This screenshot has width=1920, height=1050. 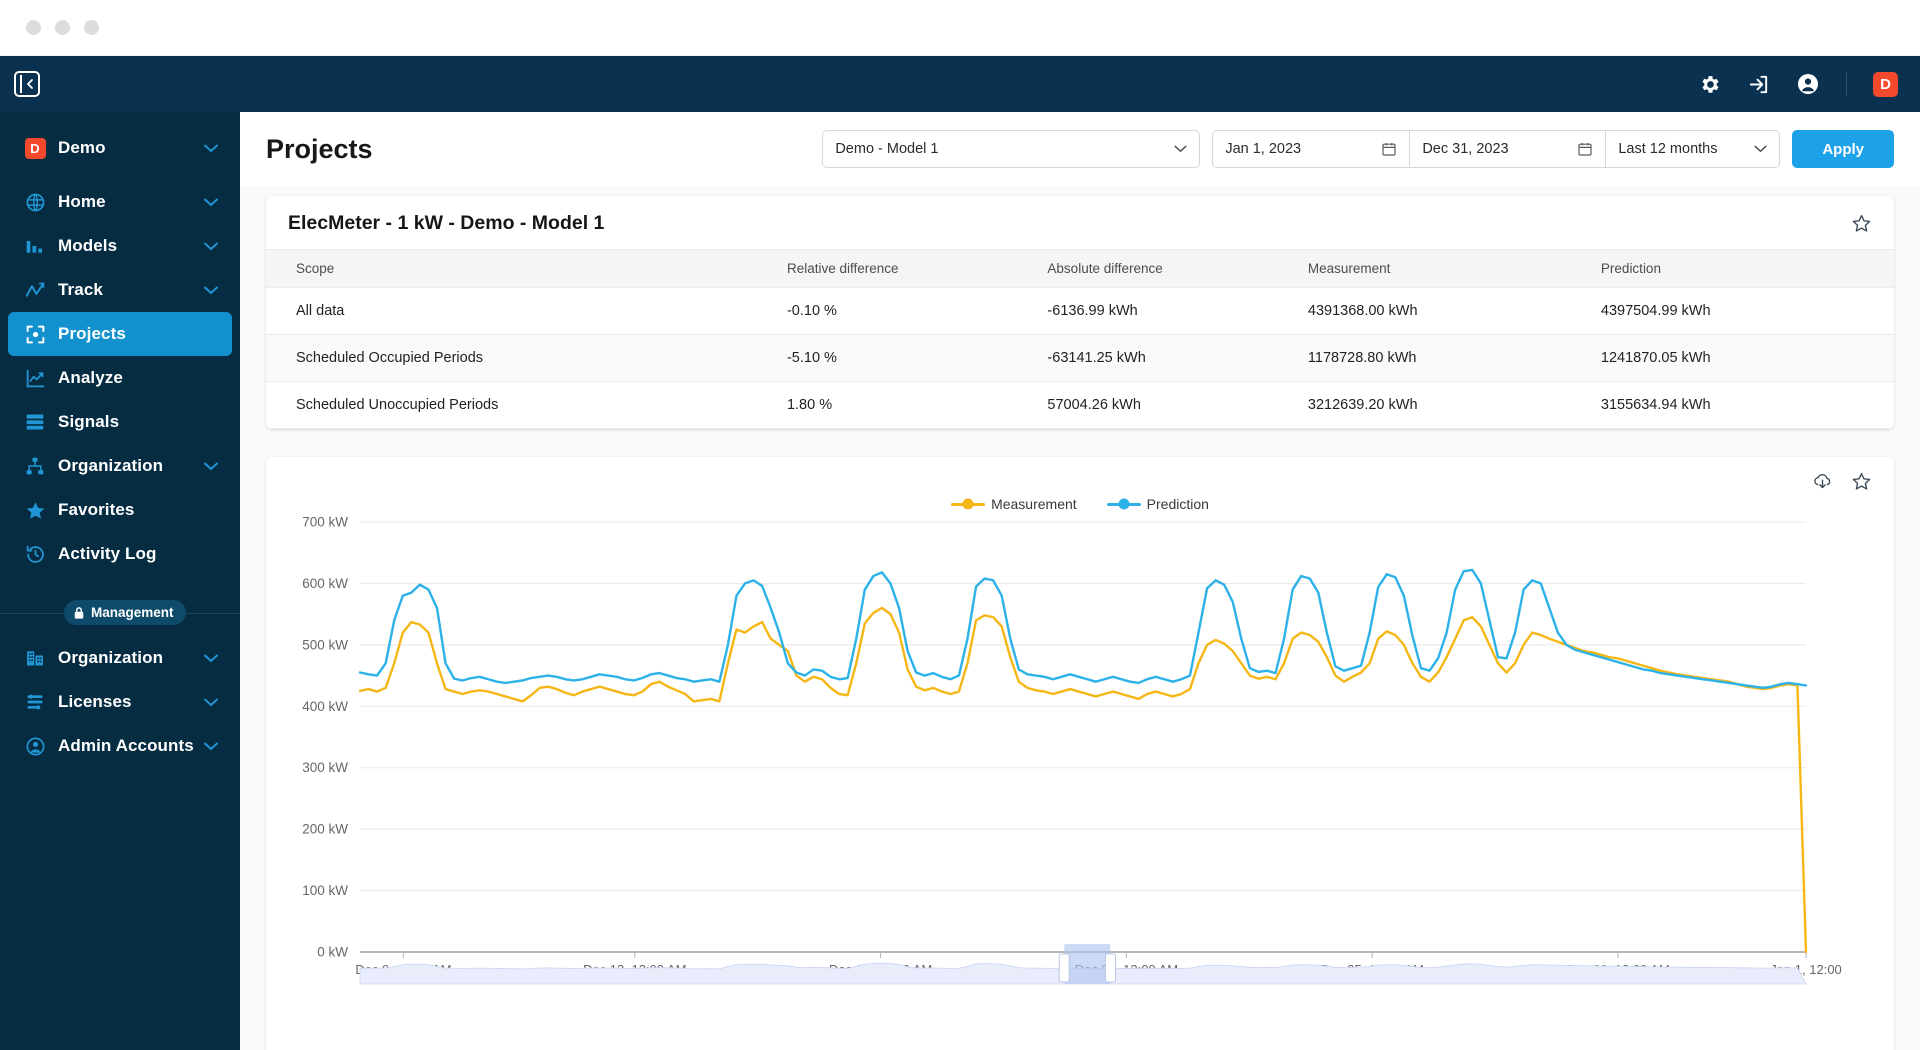 What do you see at coordinates (1011, 149) in the screenshot?
I see `model-select: Demo - Model 1` at bounding box center [1011, 149].